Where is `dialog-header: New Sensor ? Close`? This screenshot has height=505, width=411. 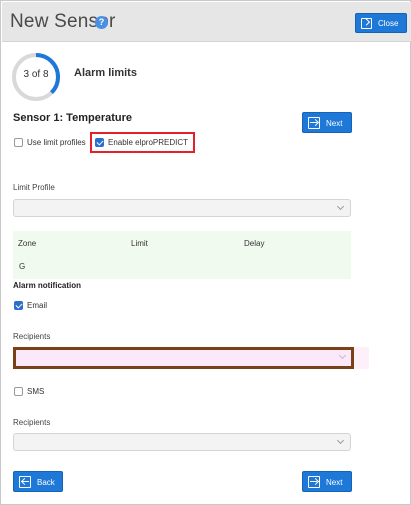
dialog-header: New Sensor ? Close is located at coordinates (206, 22).